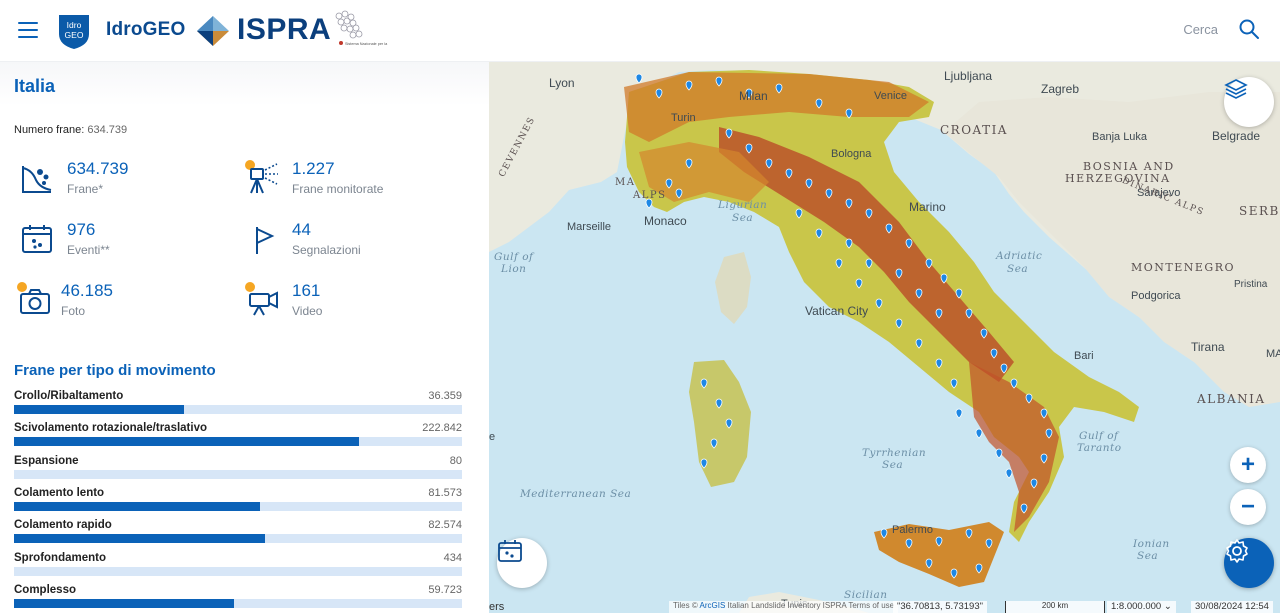 This screenshot has height=613, width=1280. What do you see at coordinates (1208, 347) in the screenshot?
I see `place-label: Tirana` at bounding box center [1208, 347].